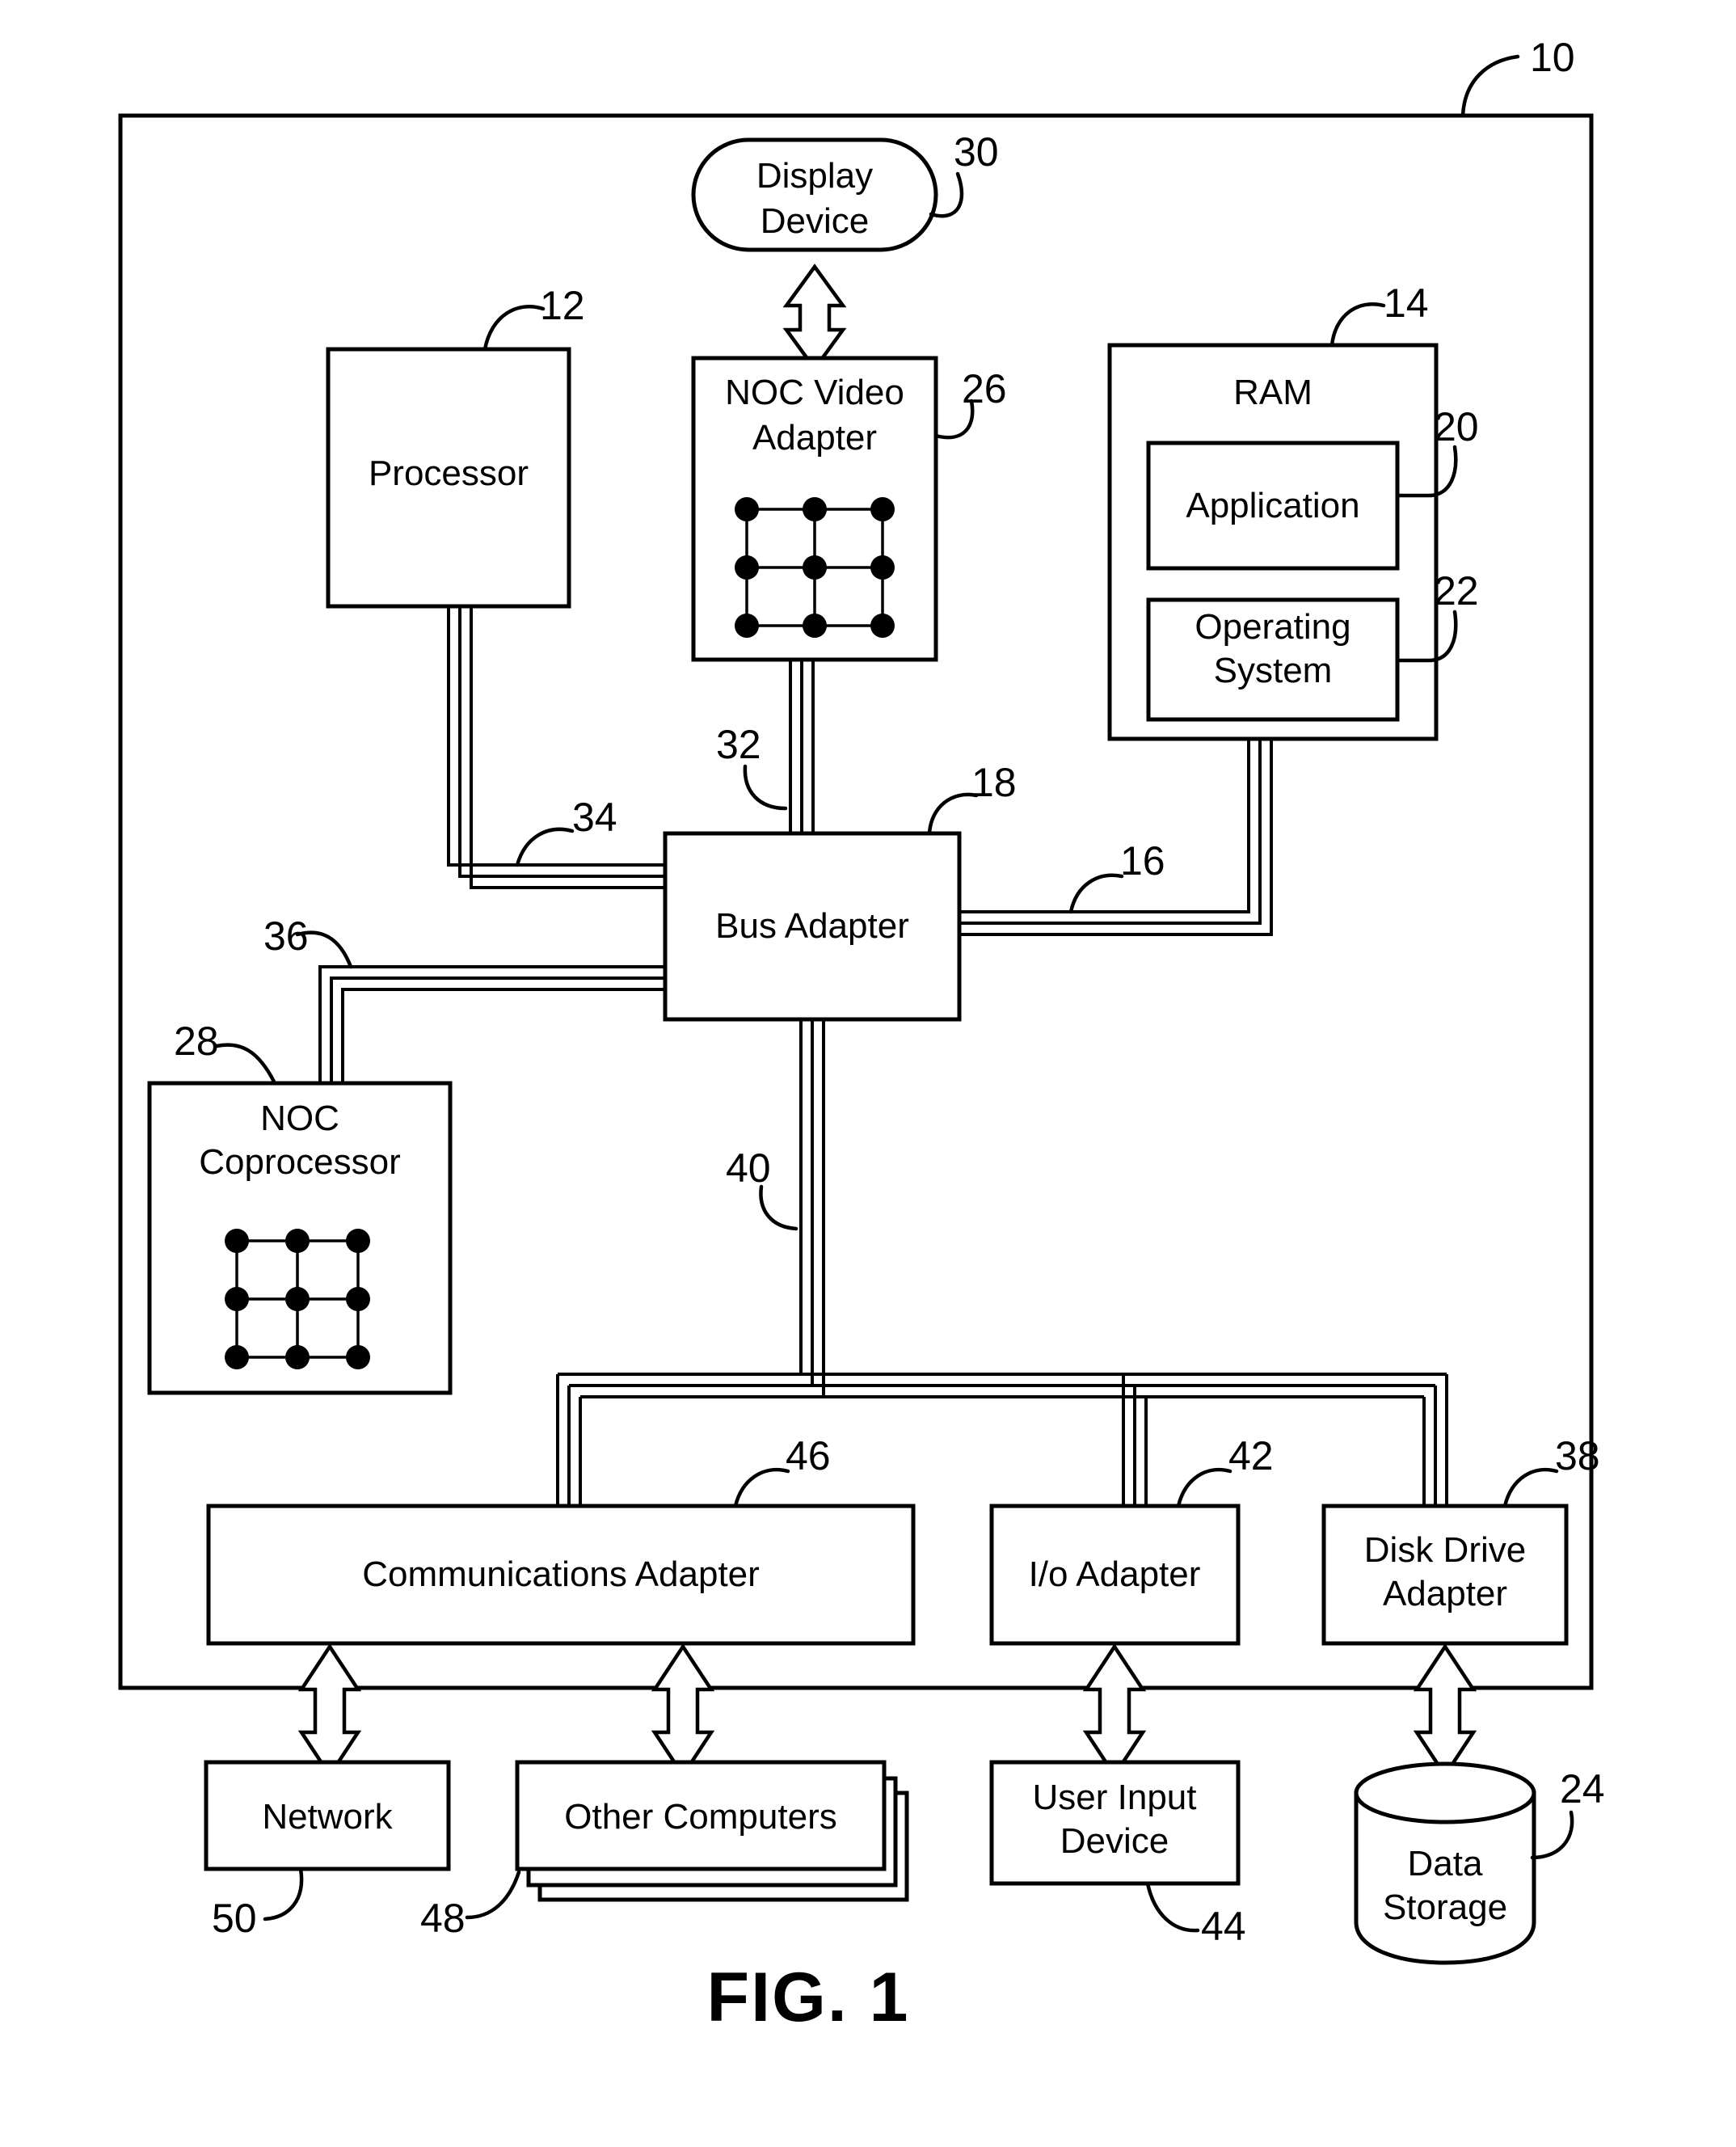 The height and width of the screenshot is (2147, 1736). What do you see at coordinates (814, 438) in the screenshot?
I see `noc-video-adapter-label-line2: Adapter` at bounding box center [814, 438].